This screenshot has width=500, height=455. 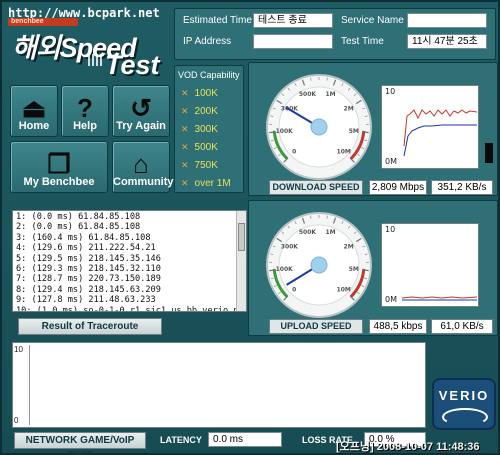 What do you see at coordinates (398, 187) in the screenshot?
I see `download-mbps-readout: 2,809 Mbps` at bounding box center [398, 187].